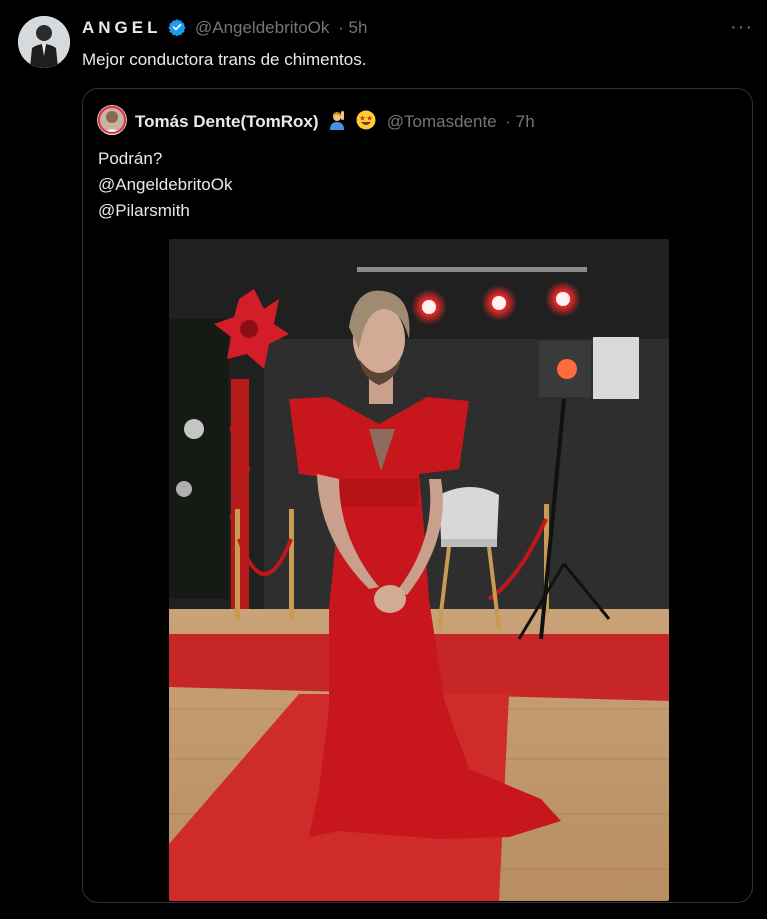  I want to click on author-avatar, so click(44, 42).